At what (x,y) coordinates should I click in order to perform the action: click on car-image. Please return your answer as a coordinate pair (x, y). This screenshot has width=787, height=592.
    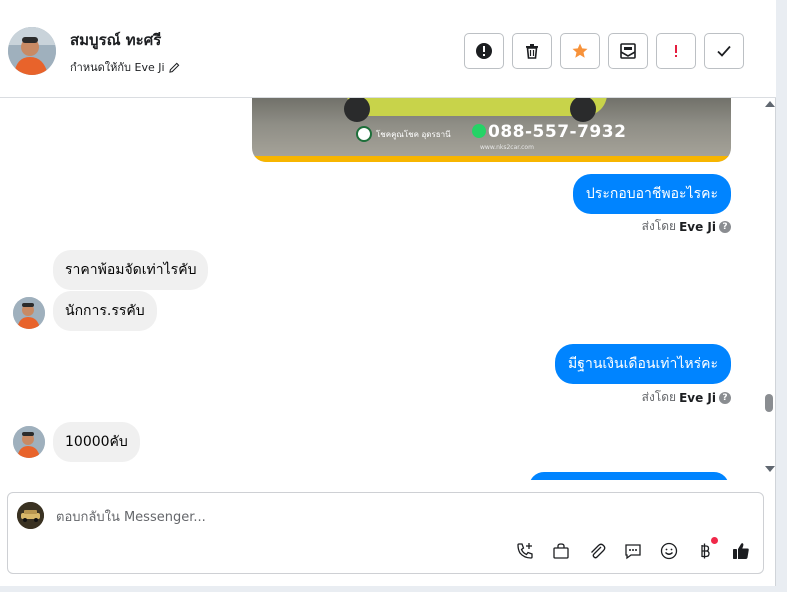
    Looking at the image, I should click on (477, 107).